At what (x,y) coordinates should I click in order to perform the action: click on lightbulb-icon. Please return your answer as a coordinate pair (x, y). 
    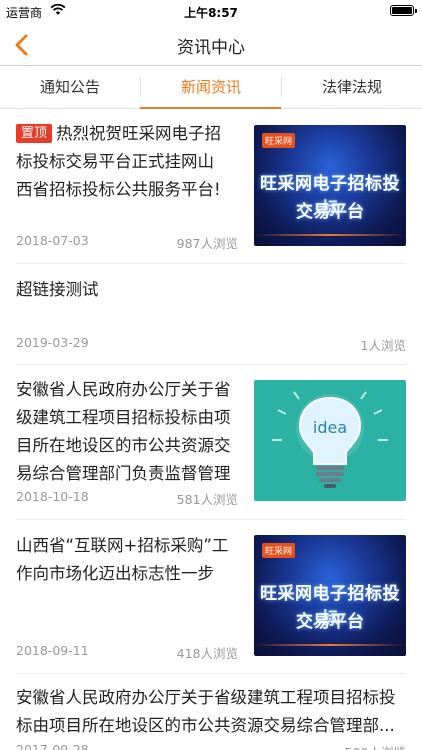
    Looking at the image, I should click on (330, 439).